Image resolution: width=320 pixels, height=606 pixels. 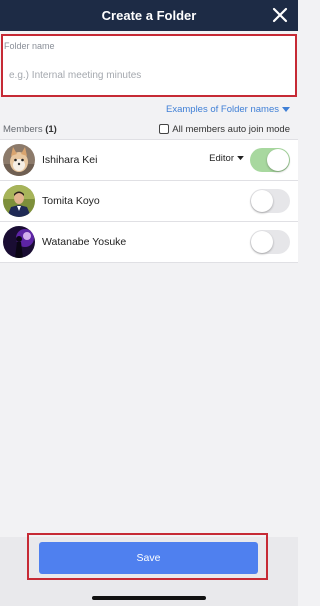 I want to click on members-header: Members (1) All members auto join mode, so click(x=149, y=129).